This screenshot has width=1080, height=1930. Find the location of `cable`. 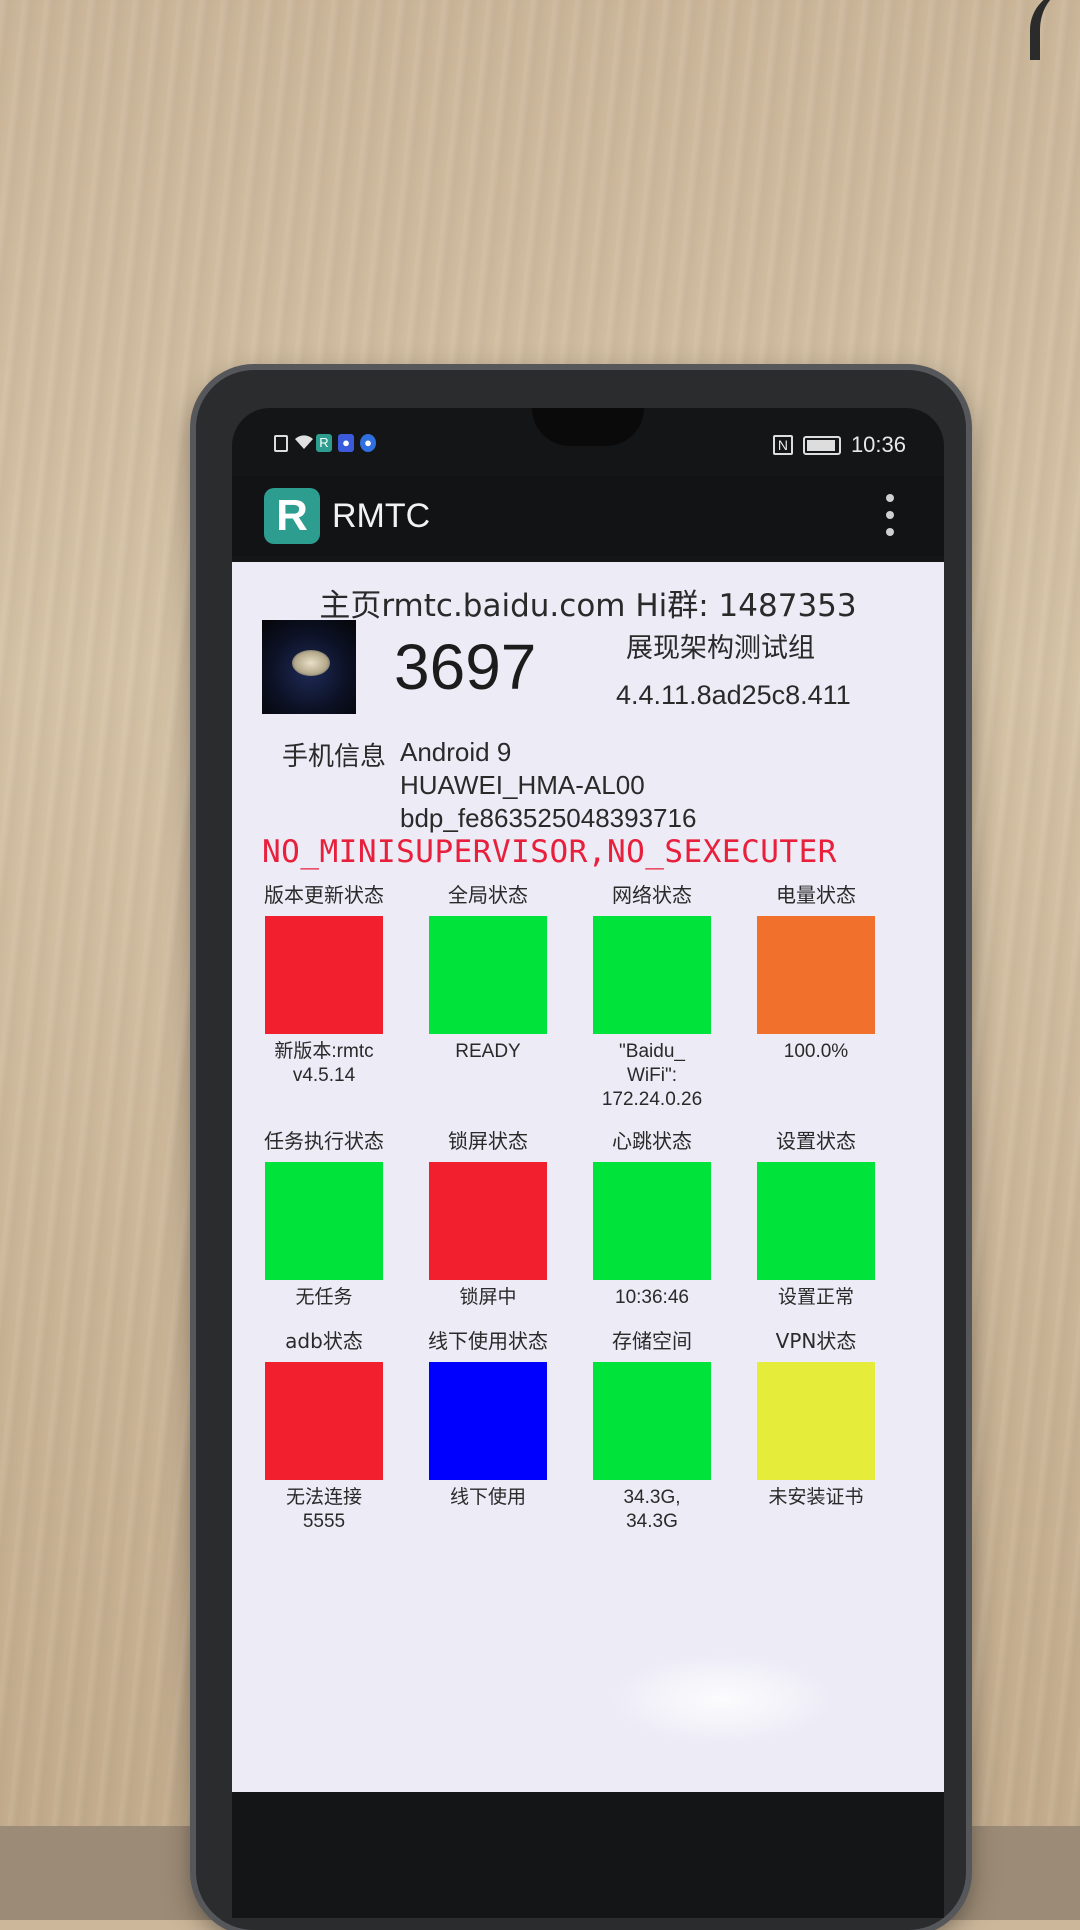

cable is located at coordinates (1055, 30).